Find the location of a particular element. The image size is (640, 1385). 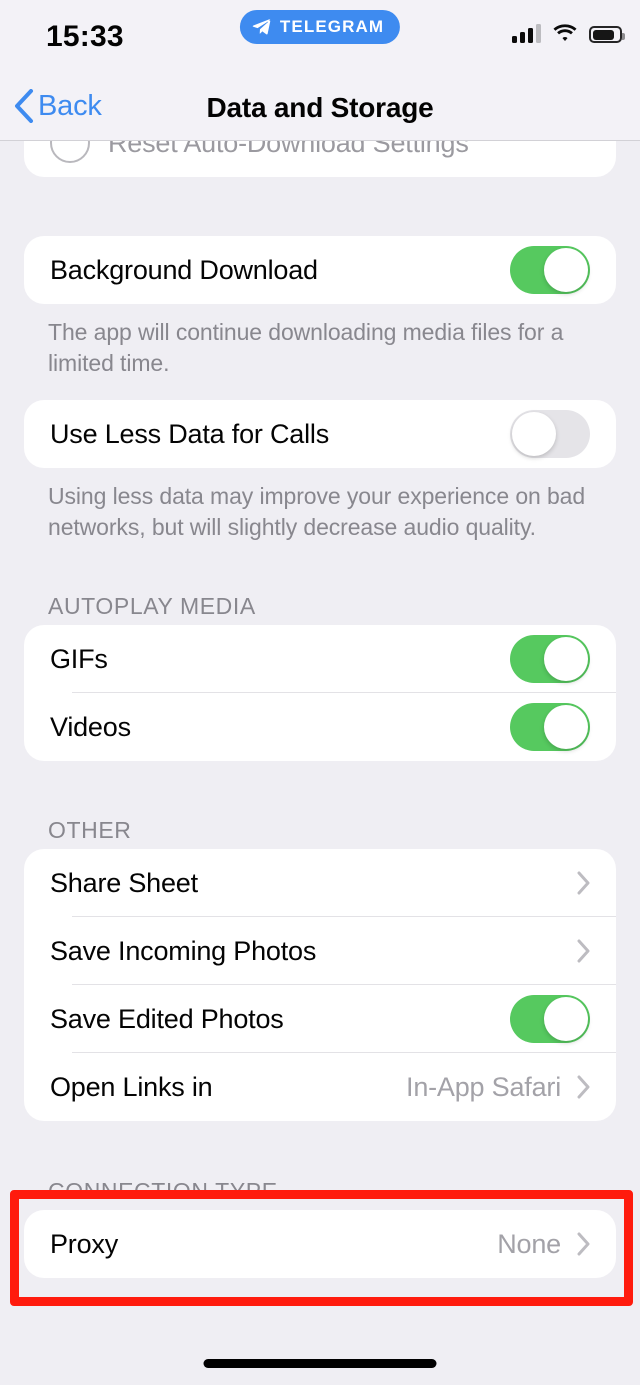

row-save-incoming-photos: Save Incoming Photos is located at coordinates (320, 951).